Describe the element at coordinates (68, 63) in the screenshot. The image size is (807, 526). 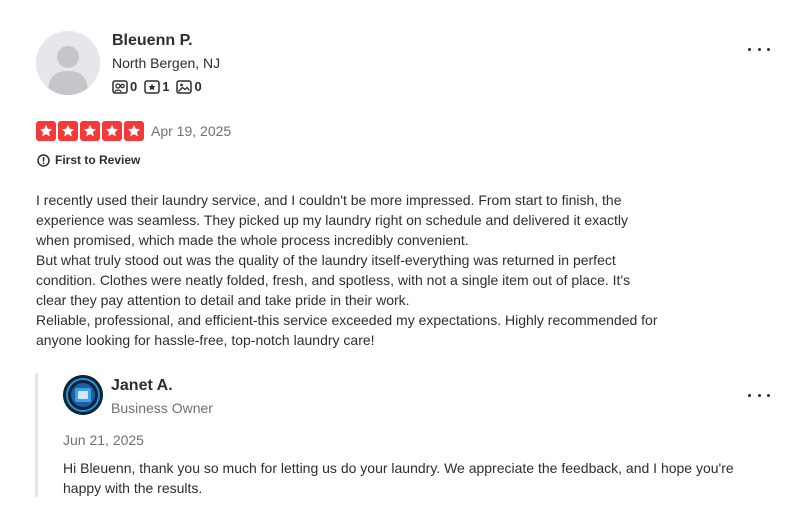
I see `reviewer-avatar` at that location.